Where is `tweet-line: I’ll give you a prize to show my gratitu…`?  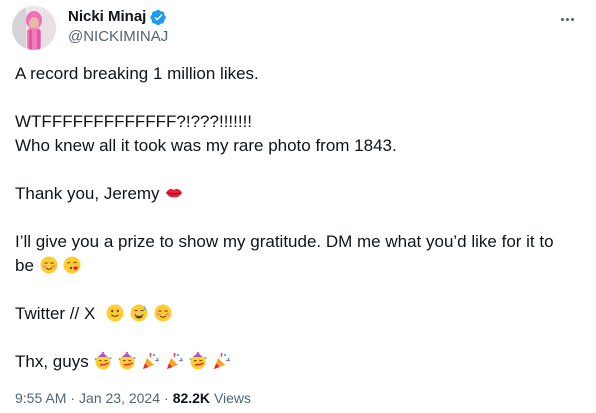 tweet-line: I’ll give you a prize to show my gratitu… is located at coordinates (284, 241).